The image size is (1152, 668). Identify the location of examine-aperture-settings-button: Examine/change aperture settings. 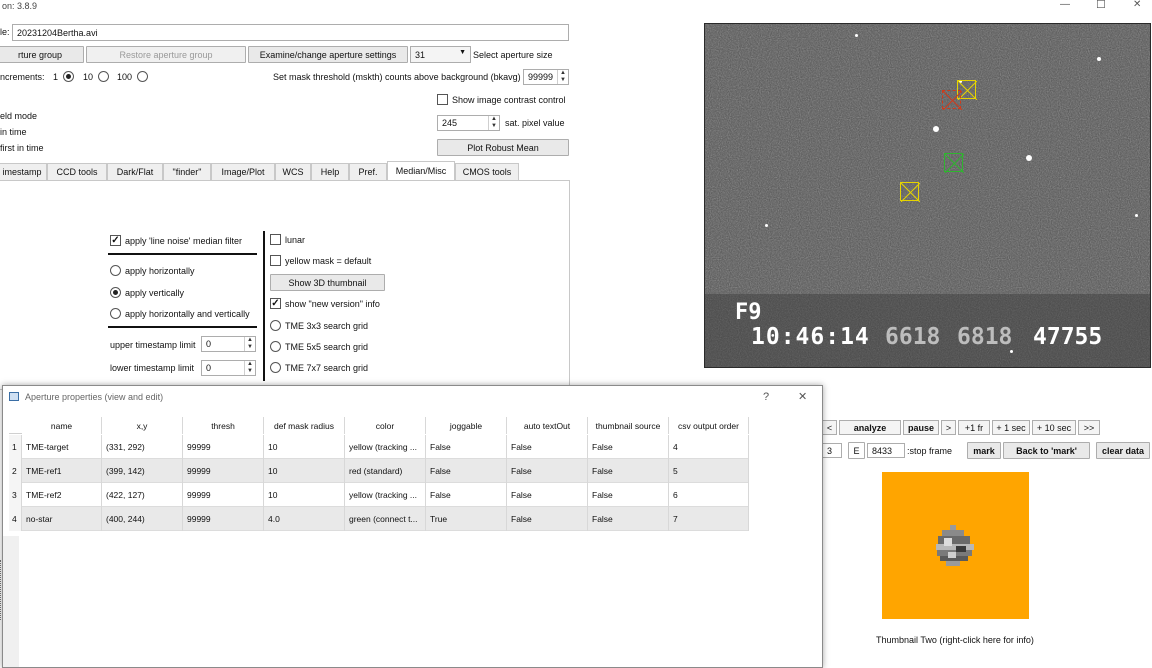
(328, 54).